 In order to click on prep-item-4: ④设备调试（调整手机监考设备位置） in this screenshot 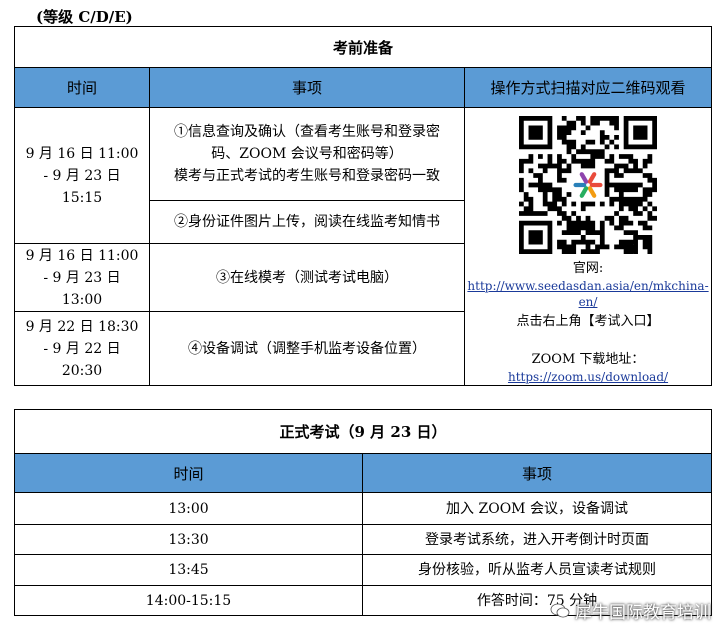, I will do `click(307, 348)`.